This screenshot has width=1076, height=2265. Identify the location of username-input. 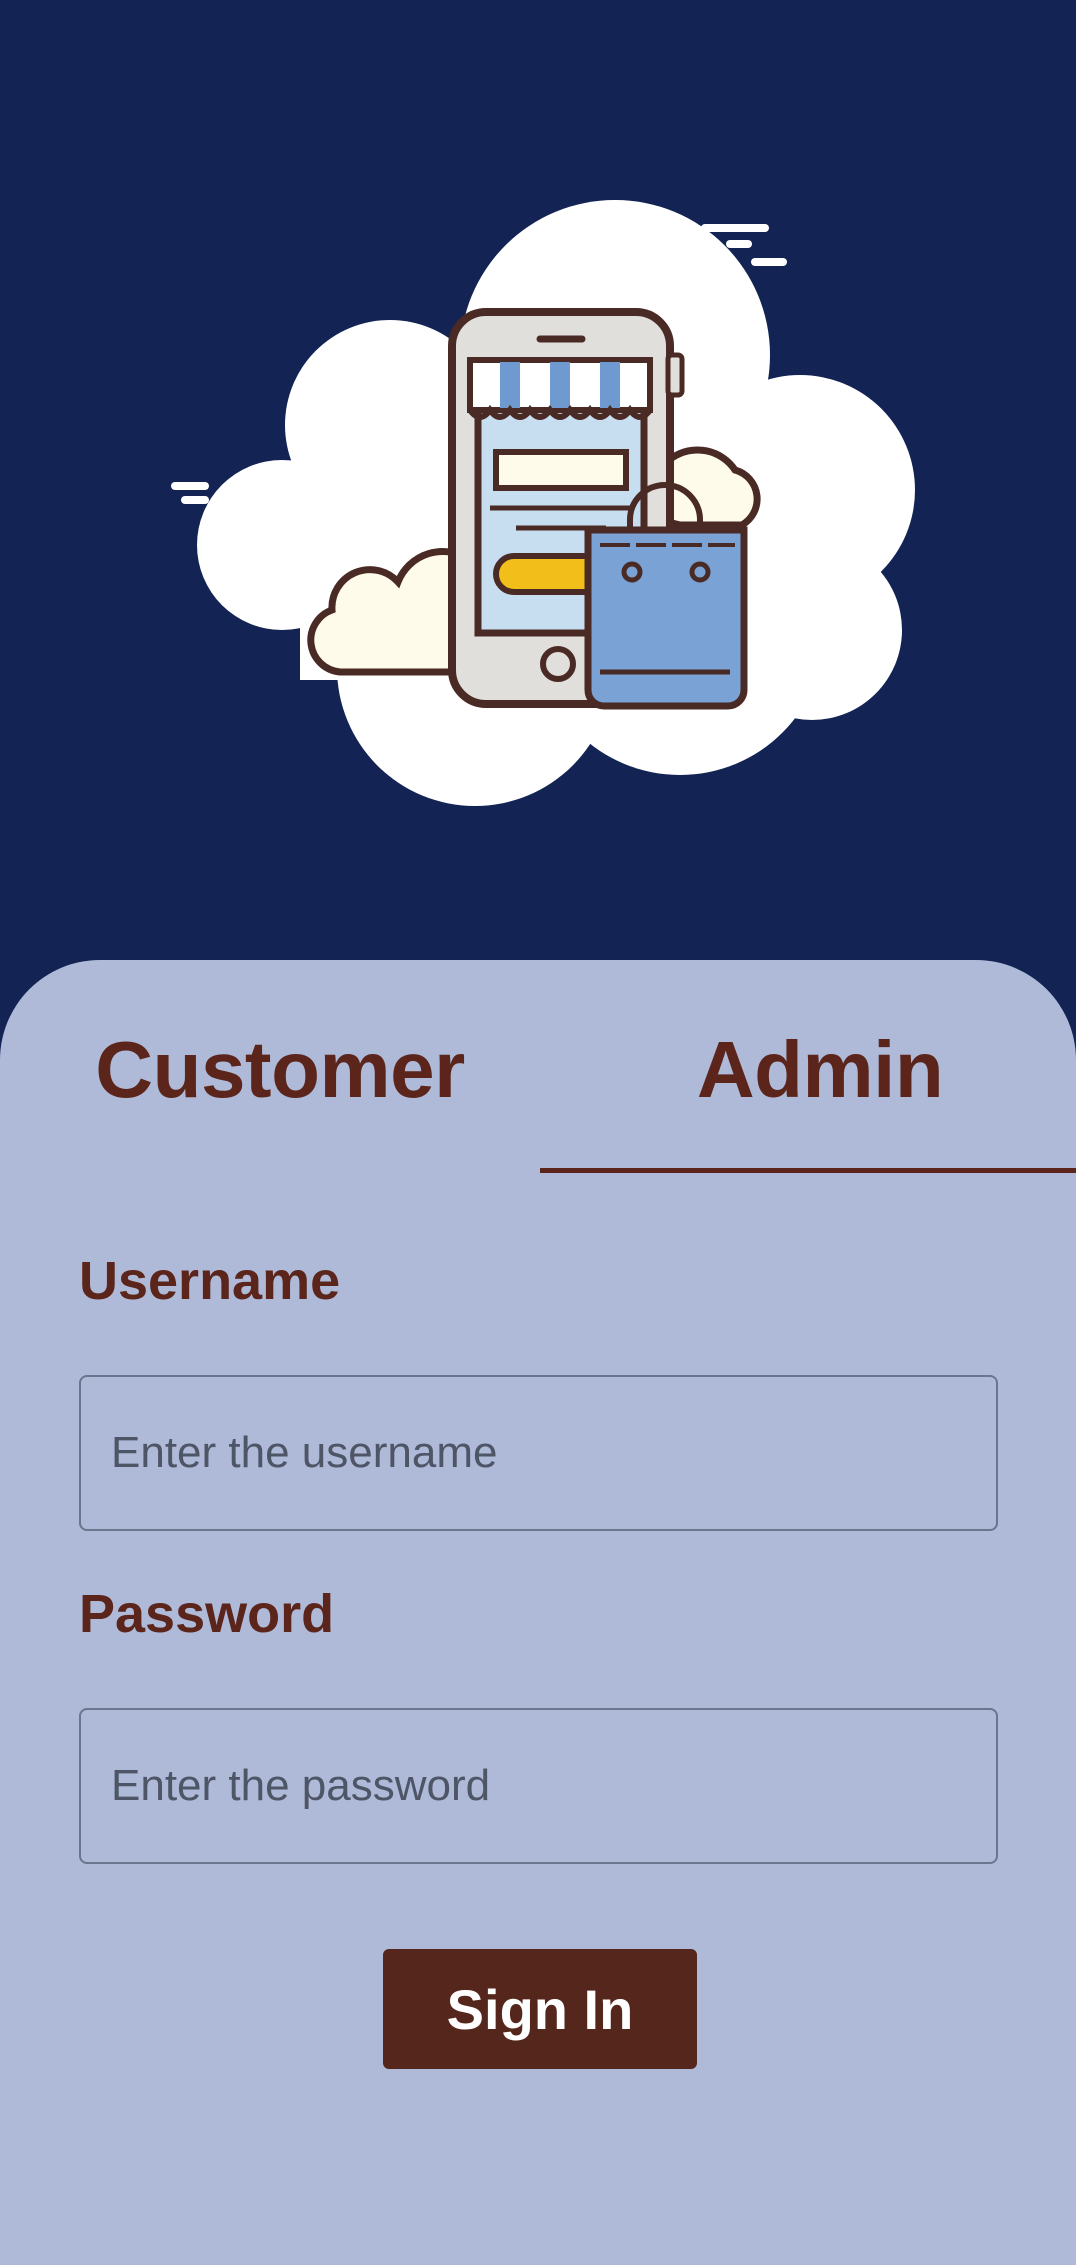
(538, 1453).